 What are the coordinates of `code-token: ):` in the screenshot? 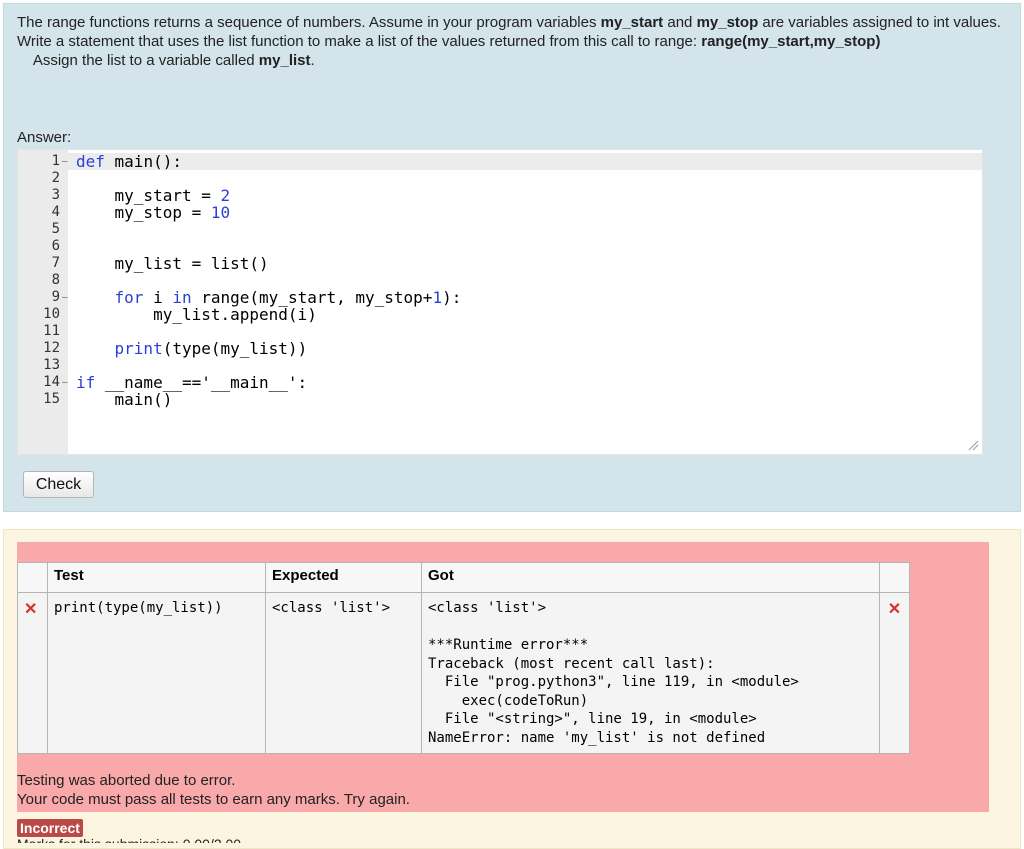 It's located at (452, 297).